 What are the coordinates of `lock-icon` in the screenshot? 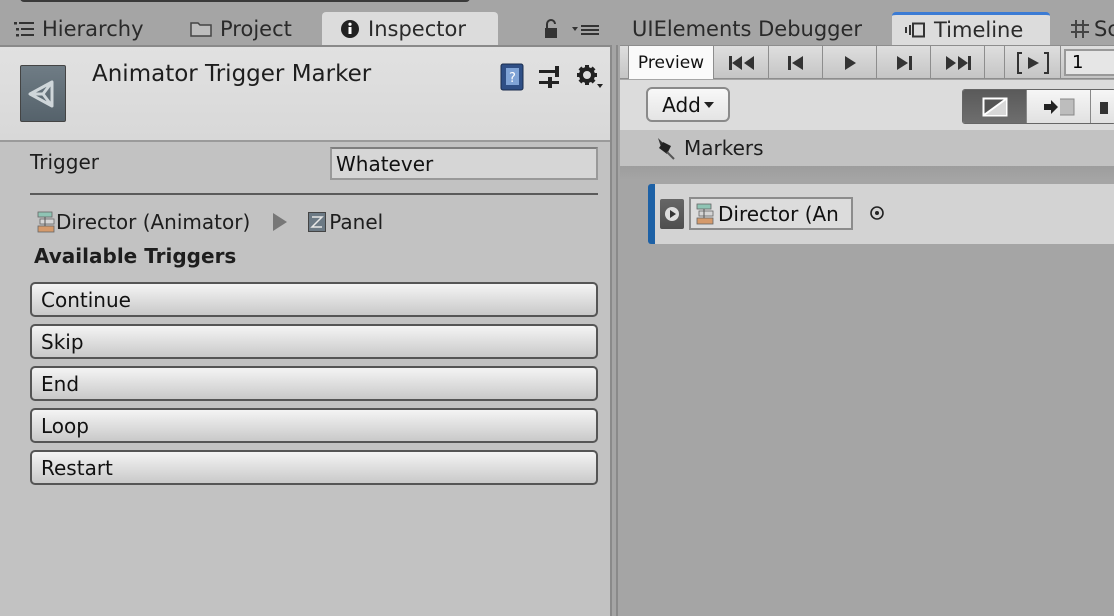 It's located at (551, 31).